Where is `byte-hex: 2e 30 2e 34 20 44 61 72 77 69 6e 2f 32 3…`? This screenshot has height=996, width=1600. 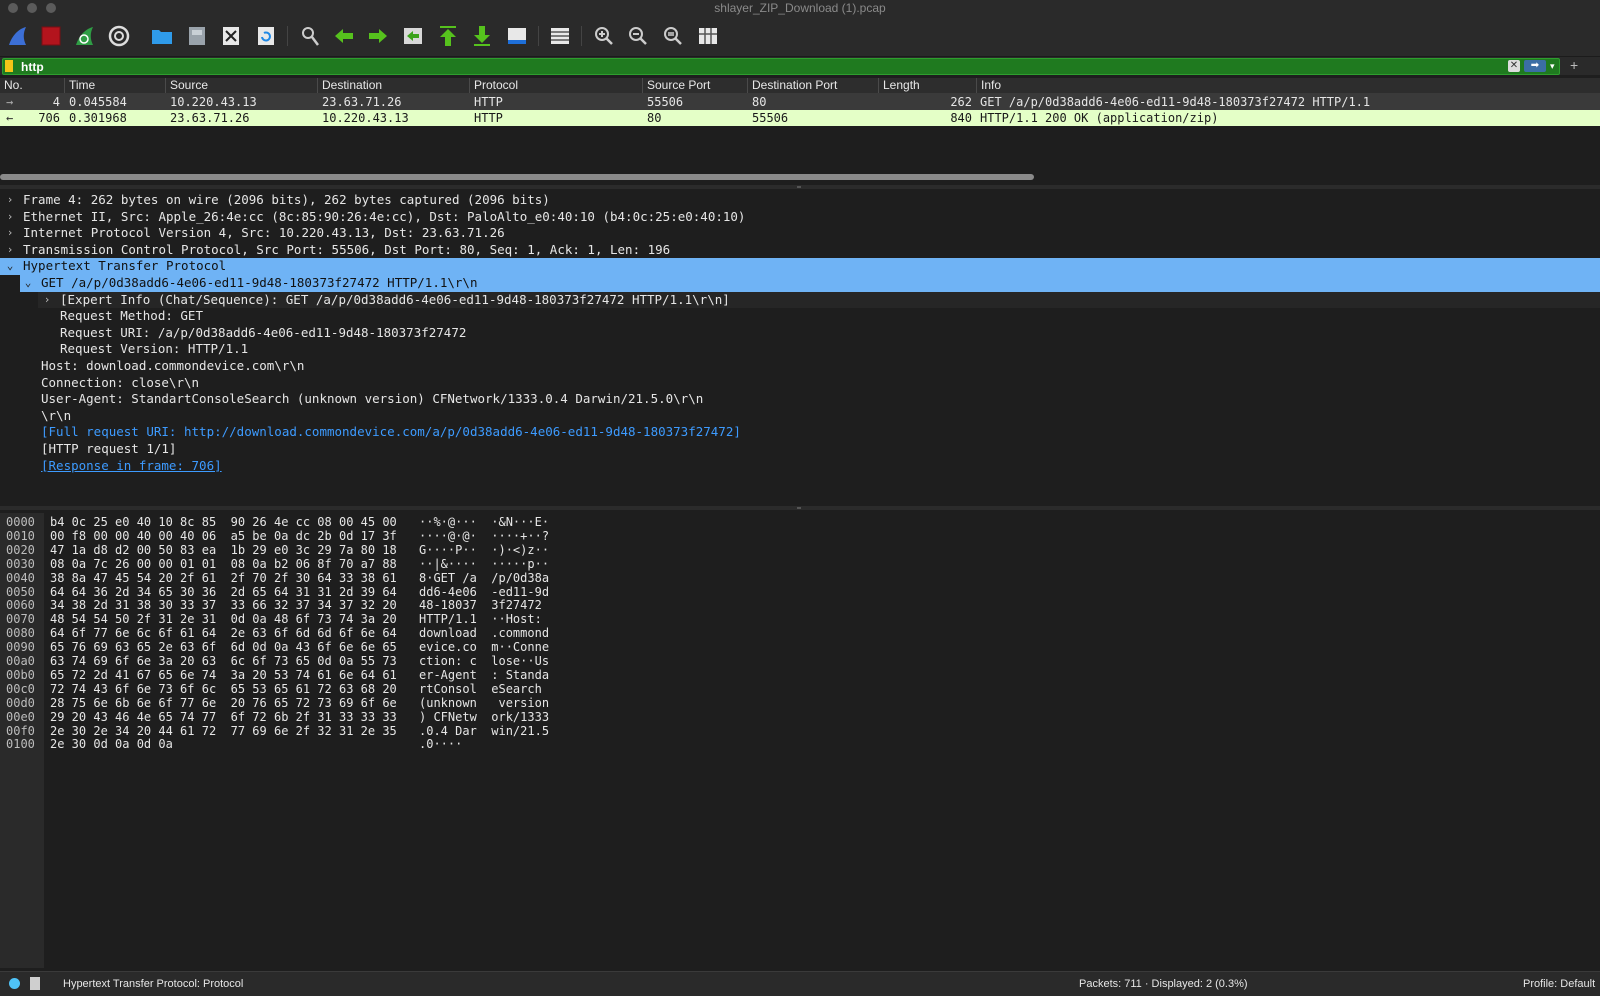
byte-hex: 2e 30 2e 34 20 44 61 72 77 69 6e 2f 32 3… is located at coordinates (223, 731).